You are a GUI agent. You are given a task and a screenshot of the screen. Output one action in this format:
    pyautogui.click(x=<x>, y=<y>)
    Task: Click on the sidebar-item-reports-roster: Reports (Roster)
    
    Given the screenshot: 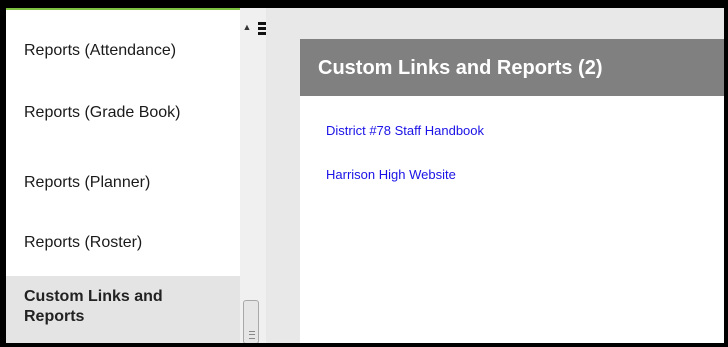 What is the action you would take?
    pyautogui.click(x=123, y=243)
    